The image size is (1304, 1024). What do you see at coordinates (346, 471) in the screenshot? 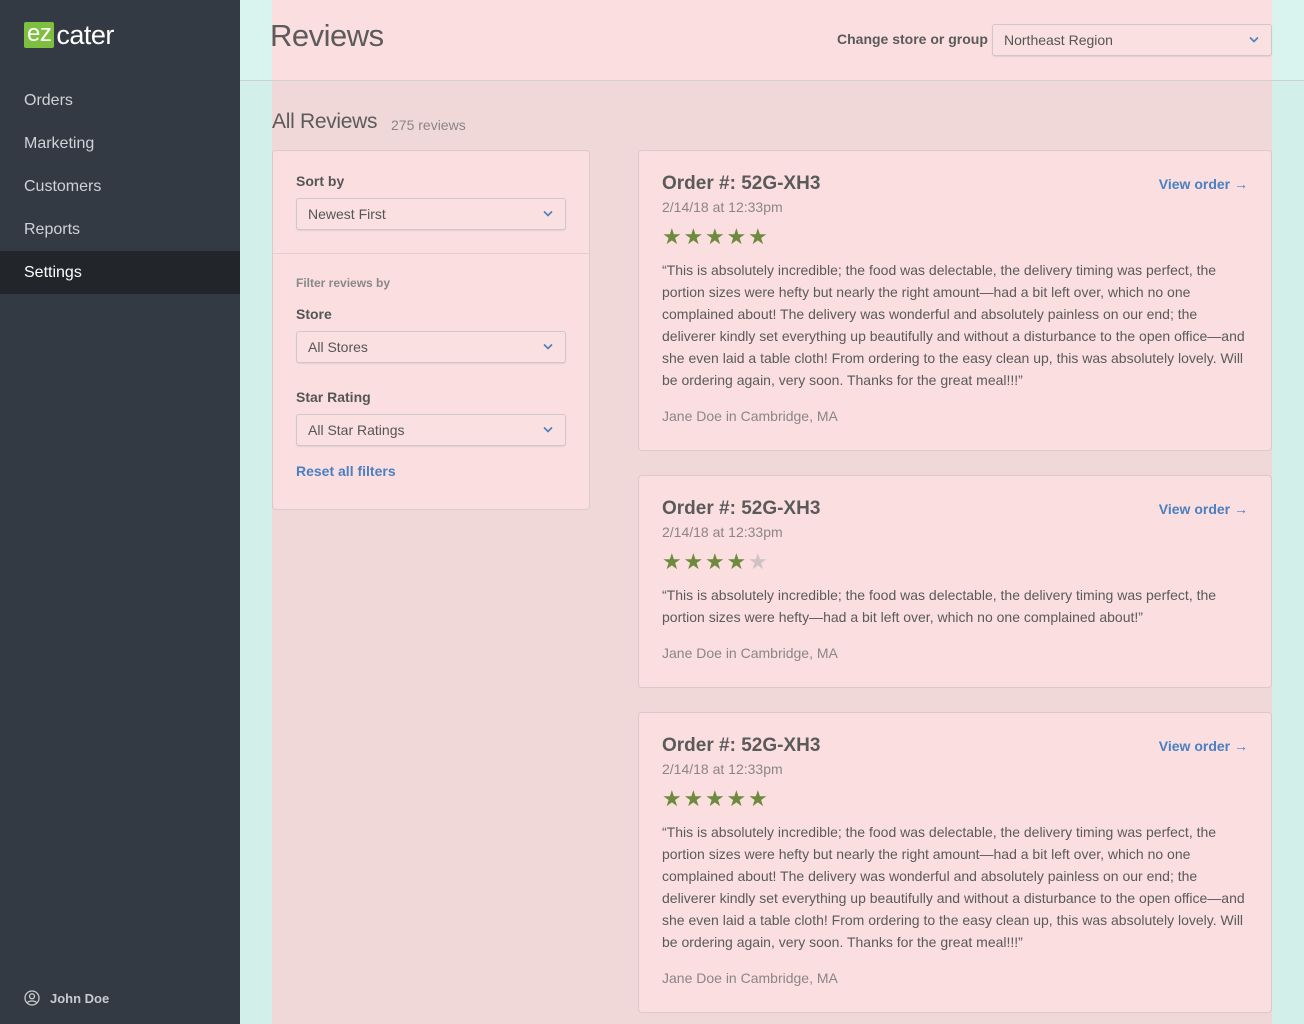
I see `reset-filters-link: Reset all filters` at bounding box center [346, 471].